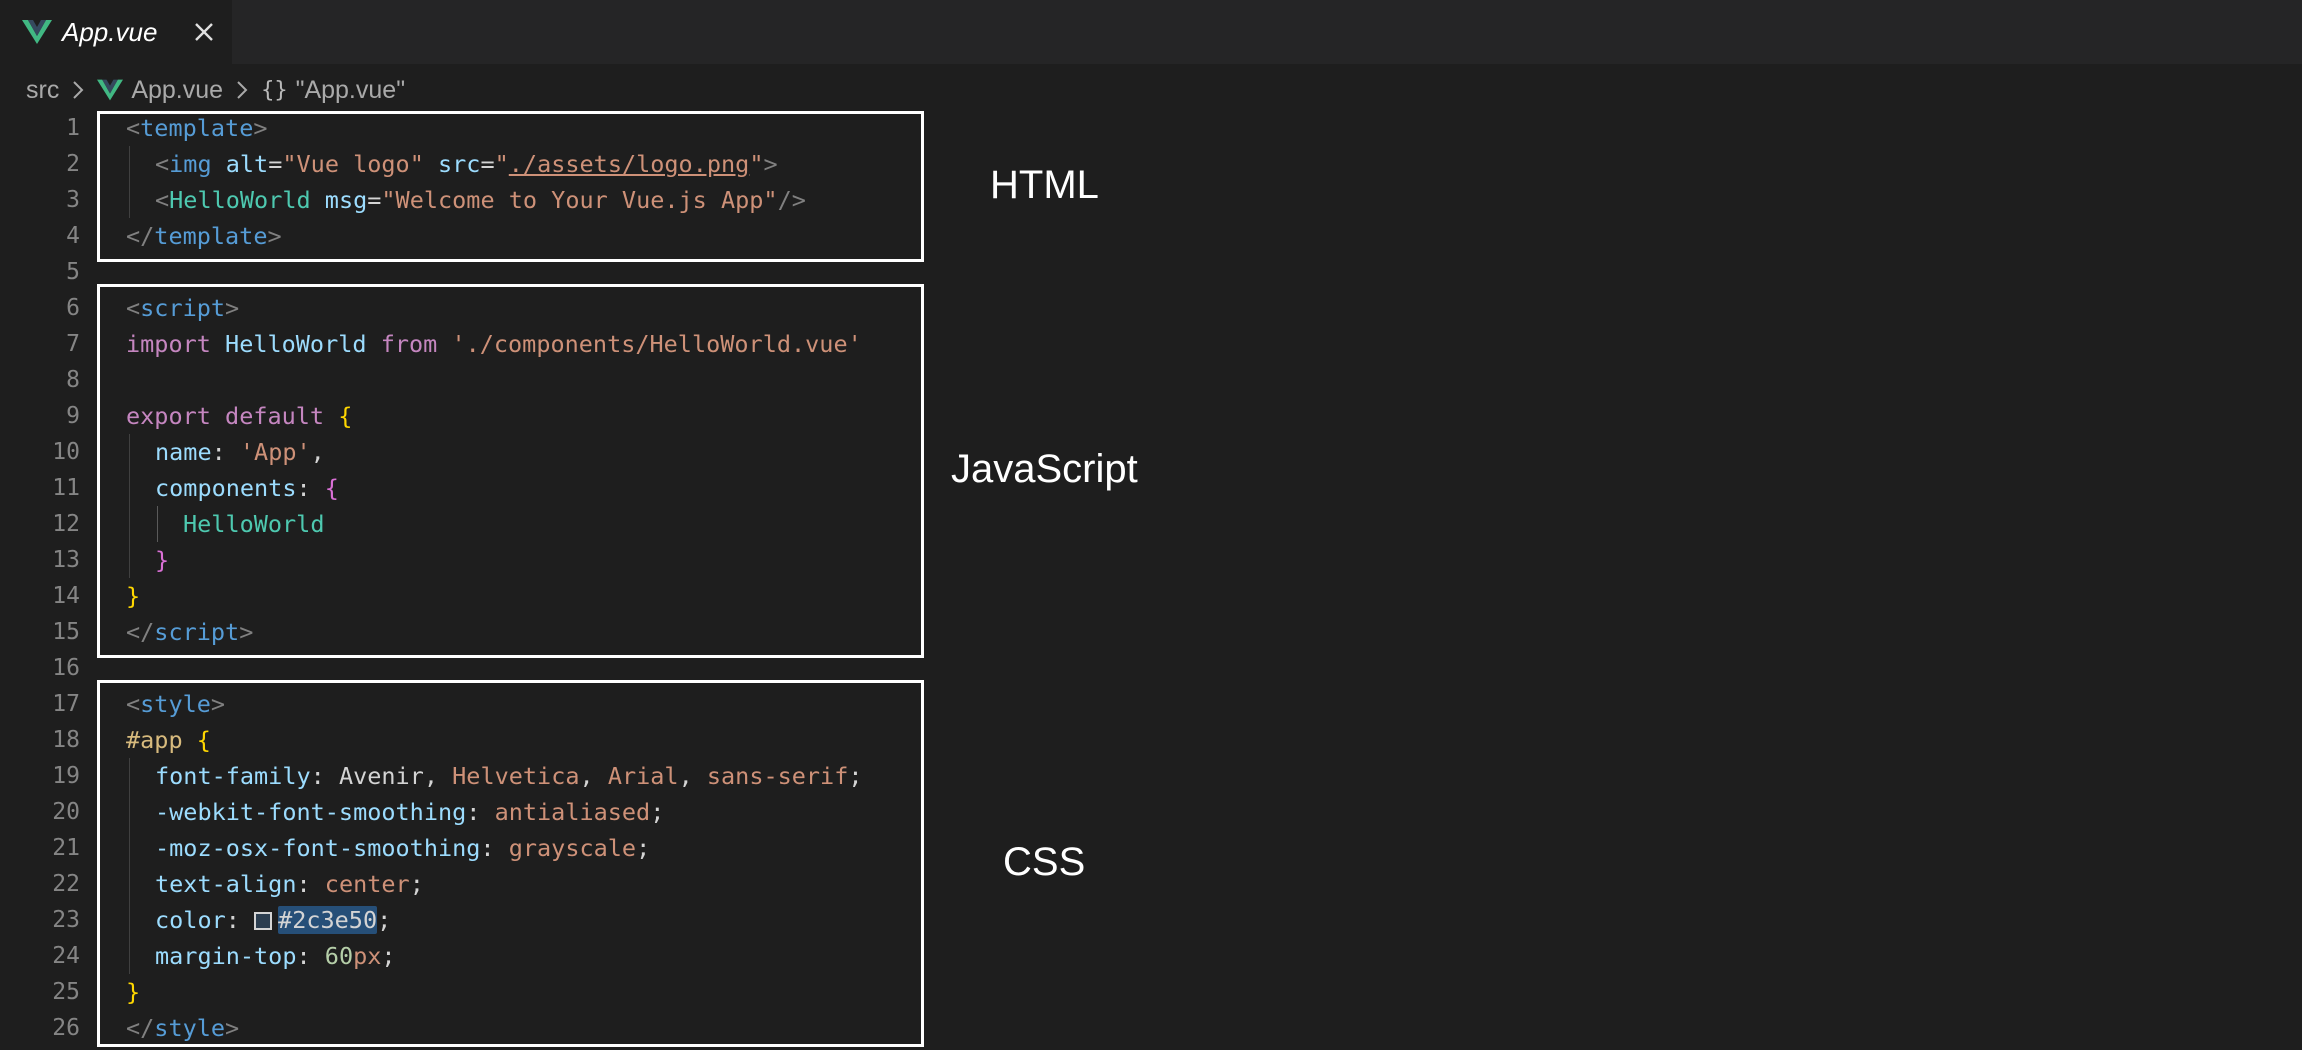 Image resolution: width=2302 pixels, height=1050 pixels. What do you see at coordinates (66, 704) in the screenshot?
I see `line-number: 17` at bounding box center [66, 704].